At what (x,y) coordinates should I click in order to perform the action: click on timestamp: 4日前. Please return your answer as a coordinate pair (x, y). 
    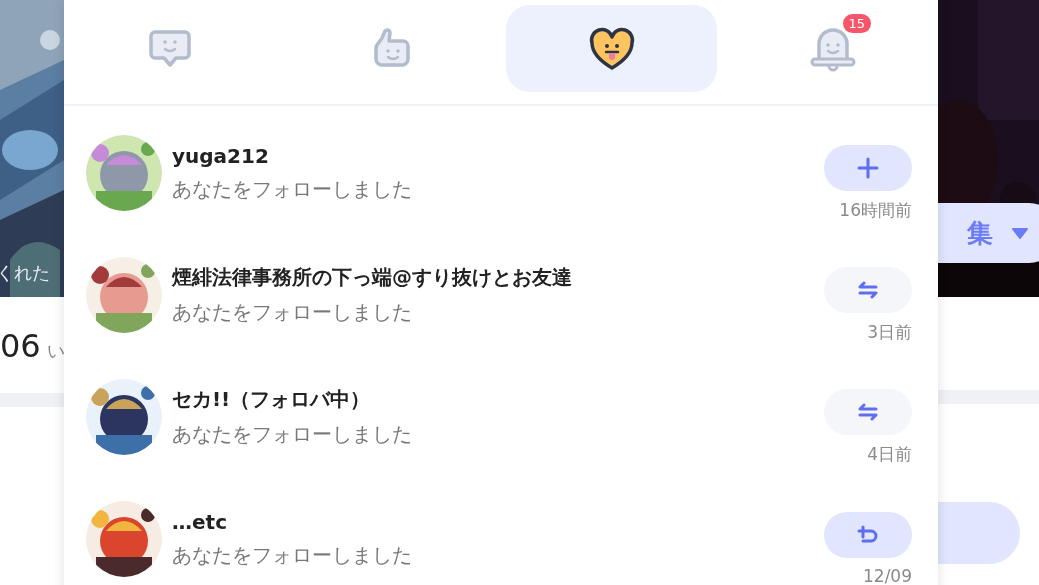
    Looking at the image, I should click on (889, 454).